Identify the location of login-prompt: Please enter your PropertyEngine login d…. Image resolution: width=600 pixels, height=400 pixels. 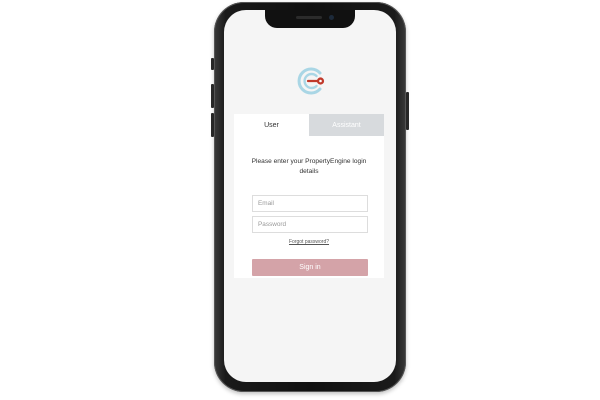
(309, 166).